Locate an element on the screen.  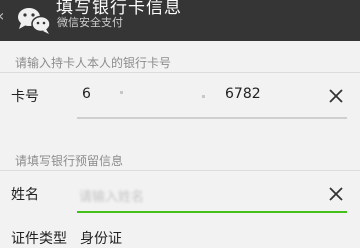
card-number-value-start: 6 is located at coordinates (86, 94).